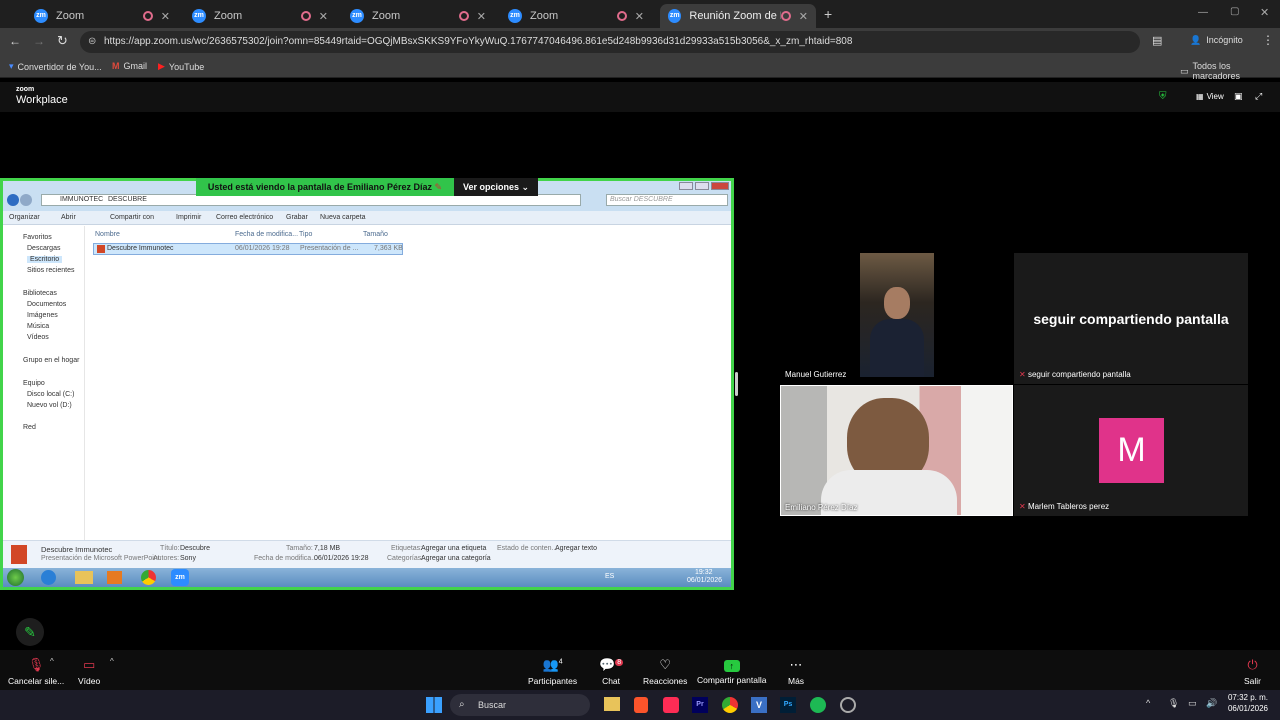 This screenshot has height=720, width=1280. Describe the element at coordinates (37, 237) in the screenshot. I see `sidebar-item: Favoritos` at that location.